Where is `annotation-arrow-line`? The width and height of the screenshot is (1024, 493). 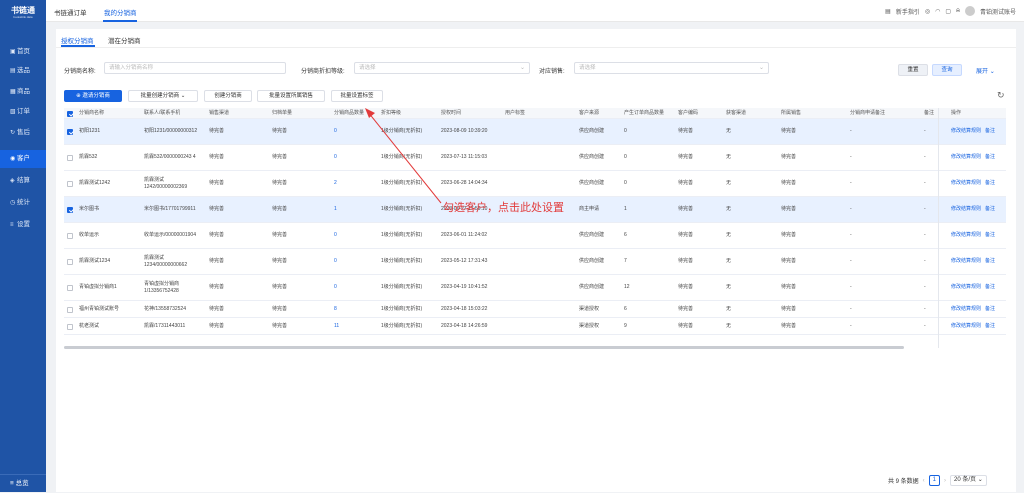
annotation-arrow-line is located at coordinates (404, 157).